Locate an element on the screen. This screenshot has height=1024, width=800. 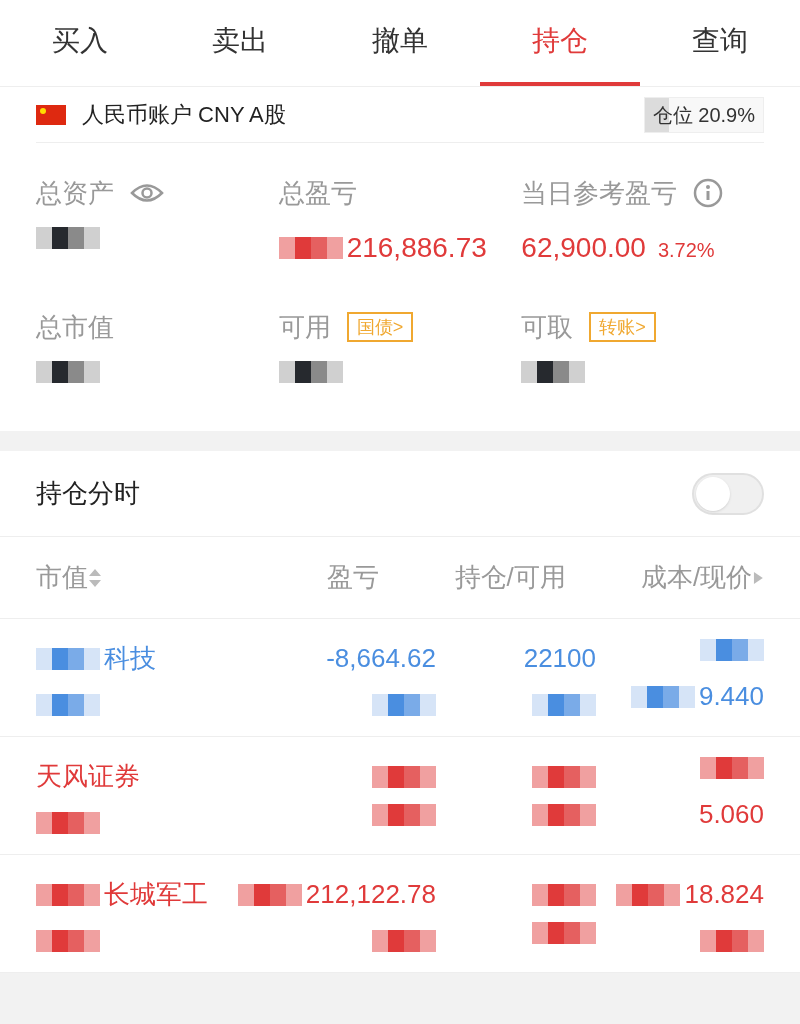
value-text: 212,122.78 is located at coordinates (370, 894).